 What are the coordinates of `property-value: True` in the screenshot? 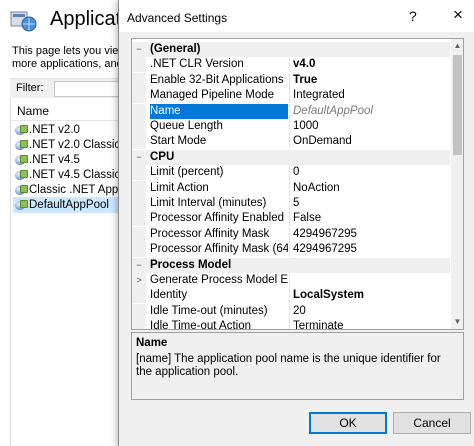 It's located at (370, 80).